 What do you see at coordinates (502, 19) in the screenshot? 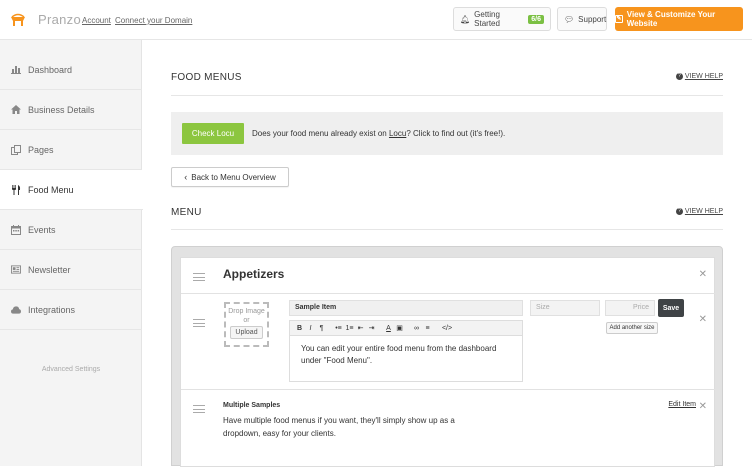
I see `getting-started-button: 🔔︎ Getting Started 6/6` at bounding box center [502, 19].